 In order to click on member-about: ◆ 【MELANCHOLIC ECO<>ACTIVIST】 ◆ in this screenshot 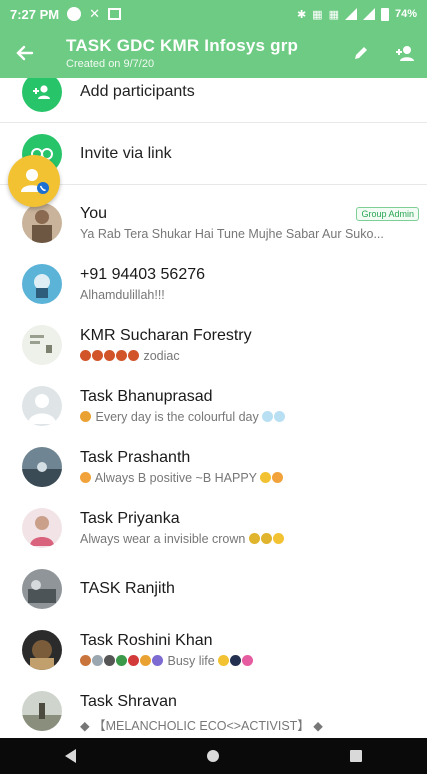, I will do `click(201, 726)`.